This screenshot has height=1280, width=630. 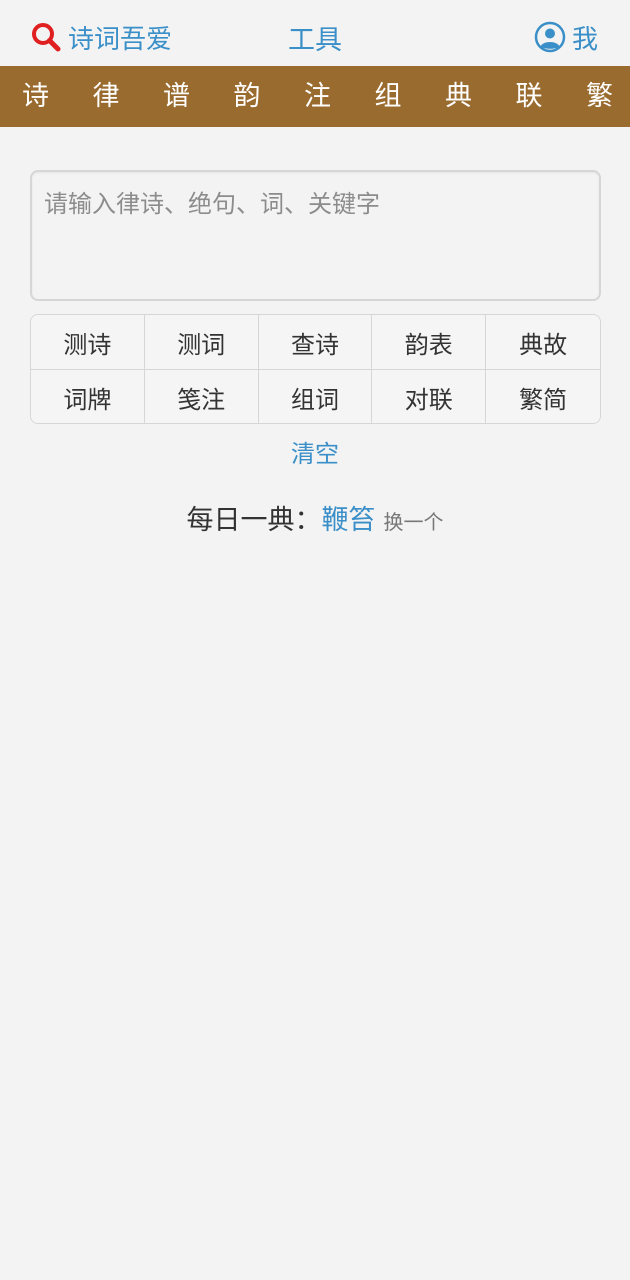 I want to click on nav-item-zhu: 注, so click(x=317, y=96).